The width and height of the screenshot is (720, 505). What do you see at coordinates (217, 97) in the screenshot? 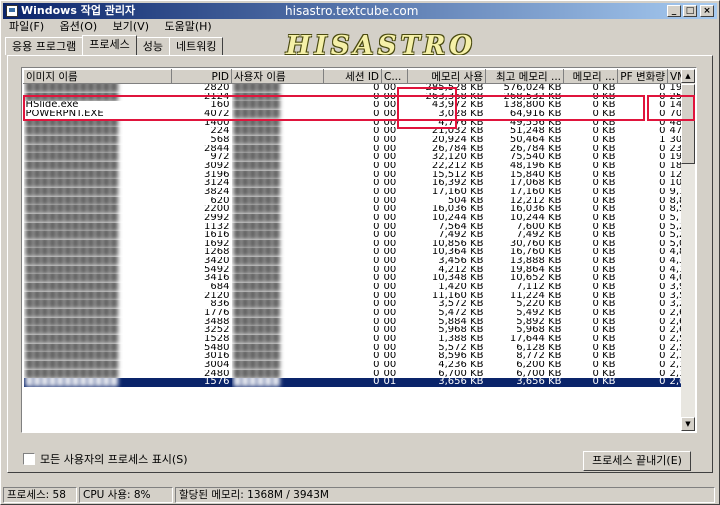
I see `cell-pid: 2124` at bounding box center [217, 97].